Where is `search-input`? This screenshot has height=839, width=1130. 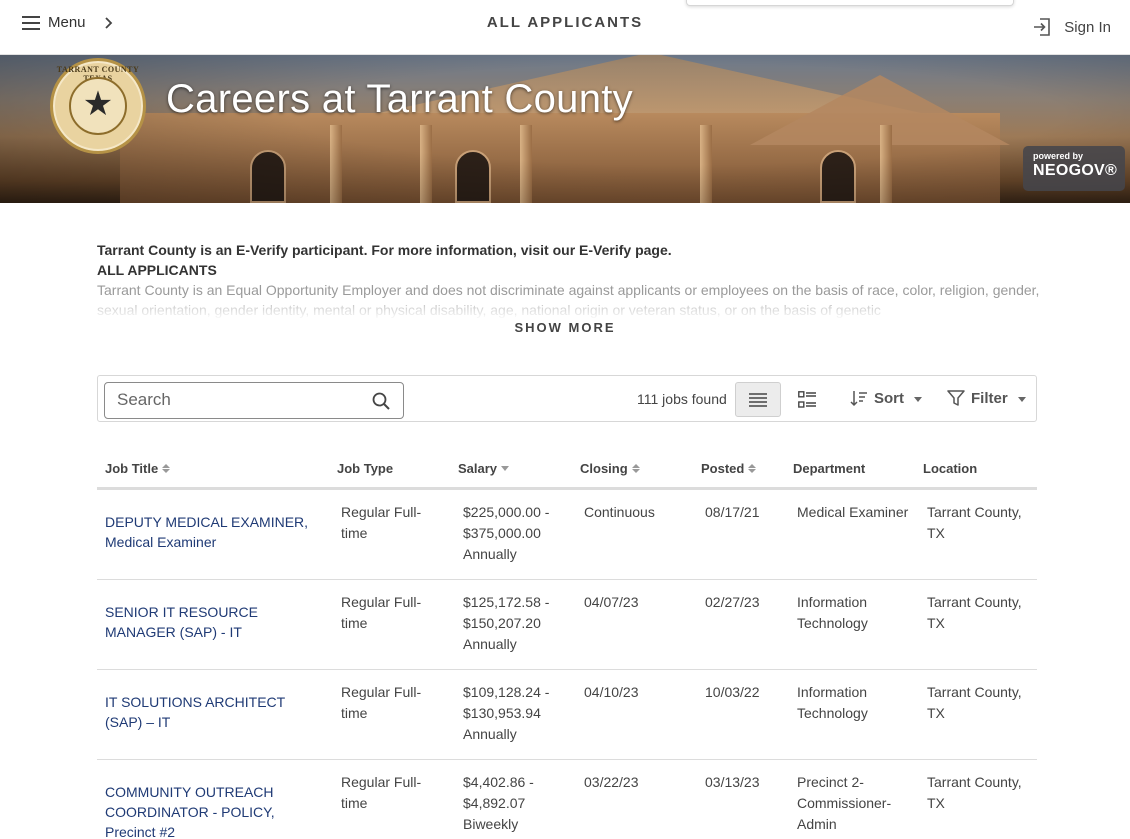 search-input is located at coordinates (230, 399).